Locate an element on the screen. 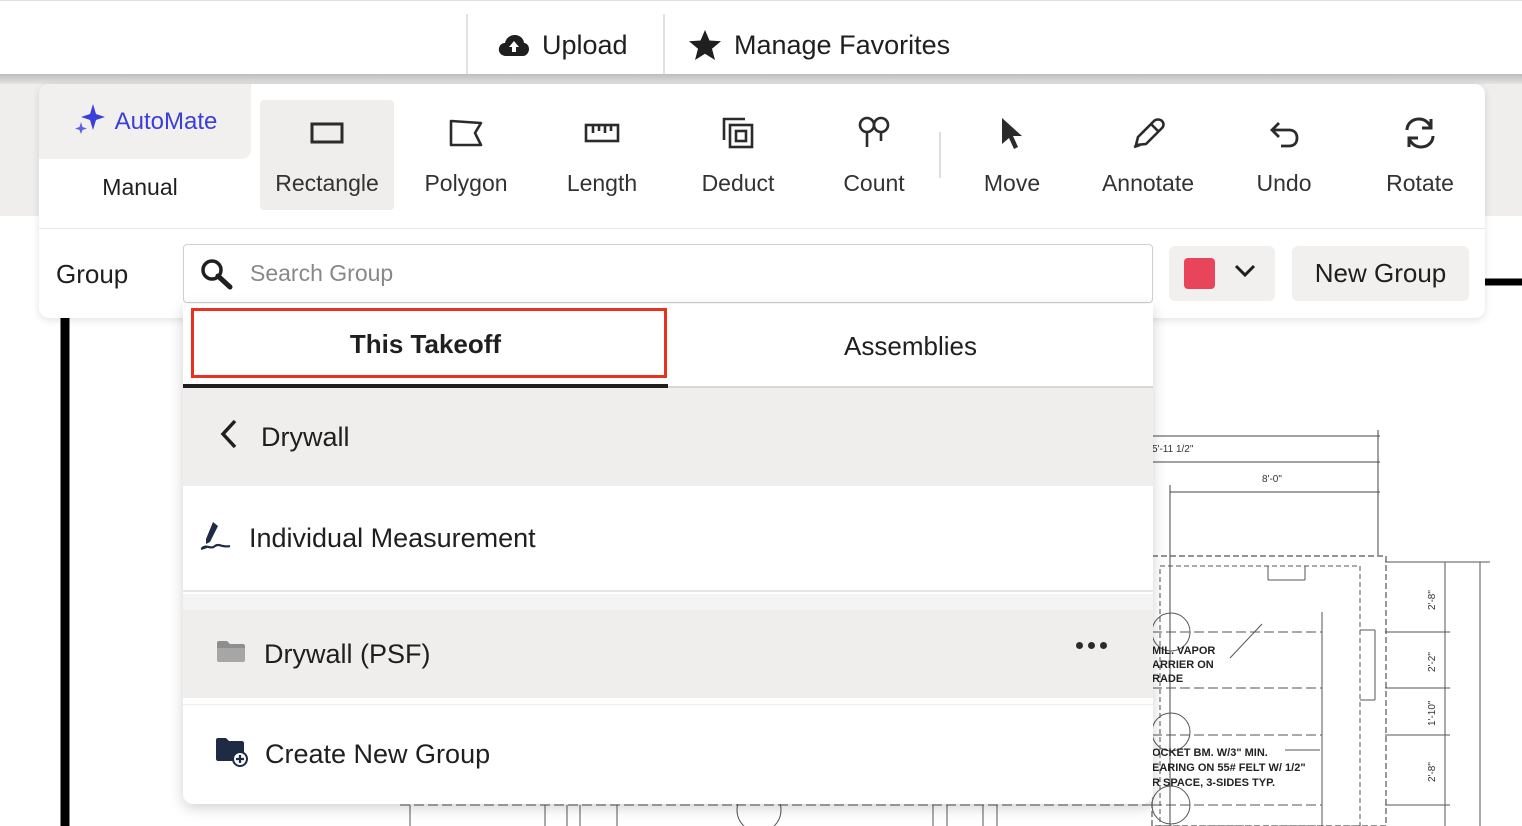  group-label: Group is located at coordinates (92, 274).